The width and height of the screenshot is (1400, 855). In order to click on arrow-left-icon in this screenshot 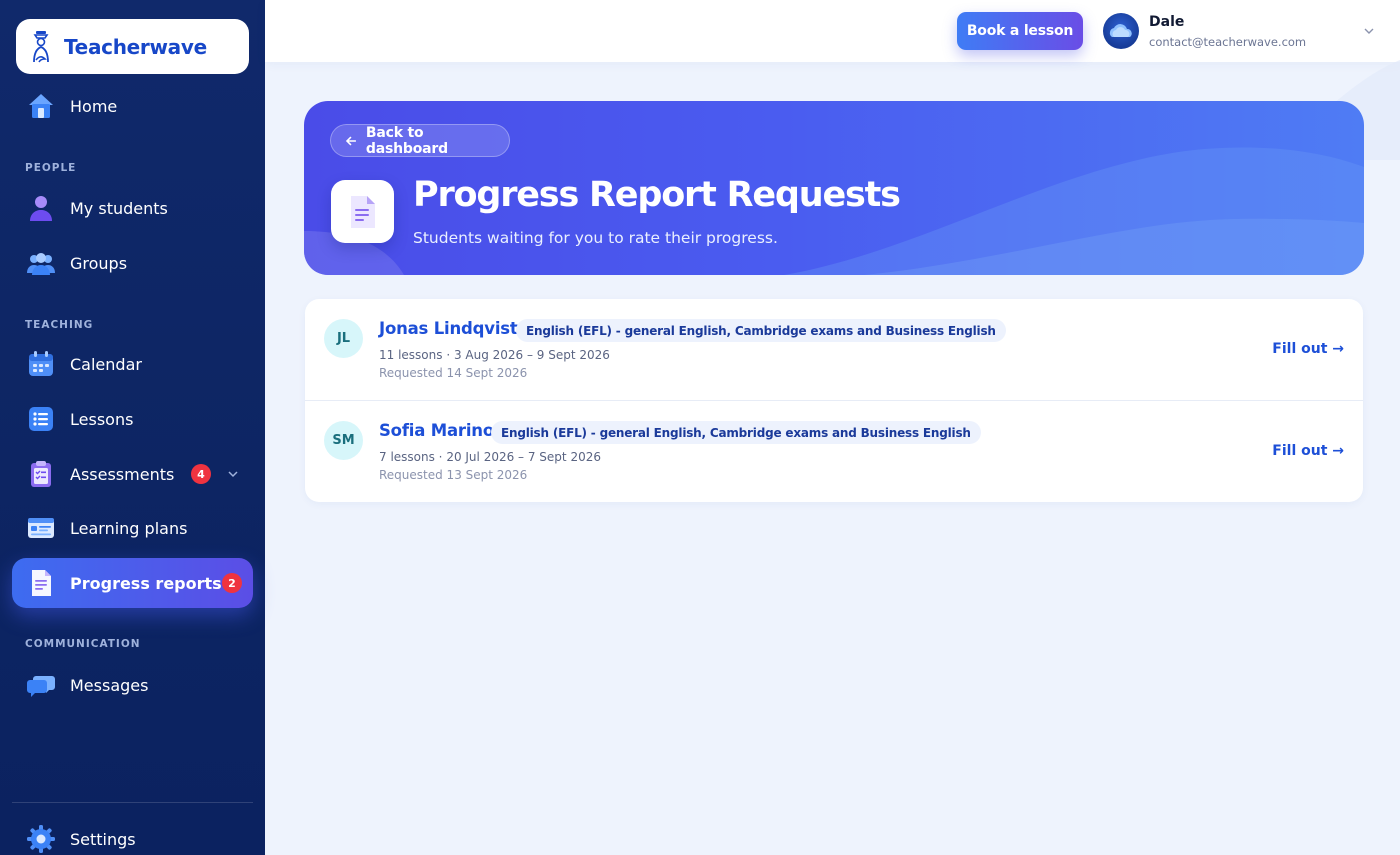, I will do `click(350, 140)`.